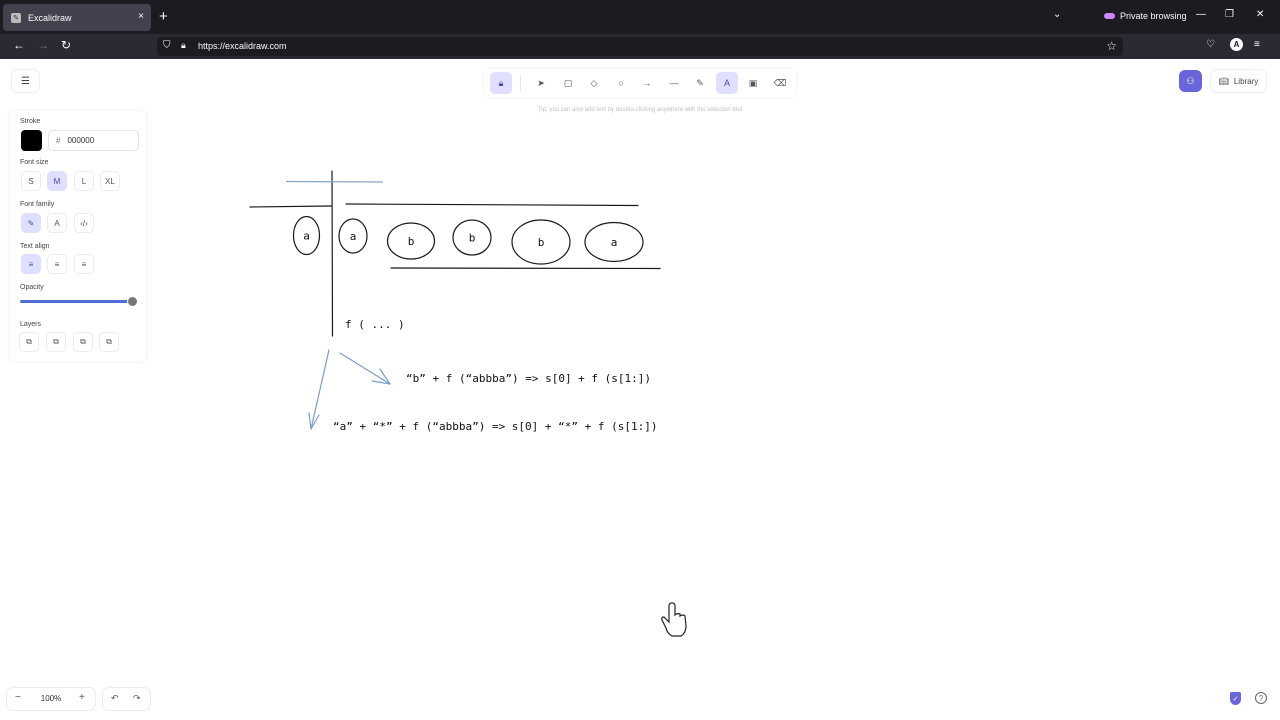 The height and width of the screenshot is (720, 1280). What do you see at coordinates (614, 242) in the screenshot?
I see `circle-a-3-text: a` at bounding box center [614, 242].